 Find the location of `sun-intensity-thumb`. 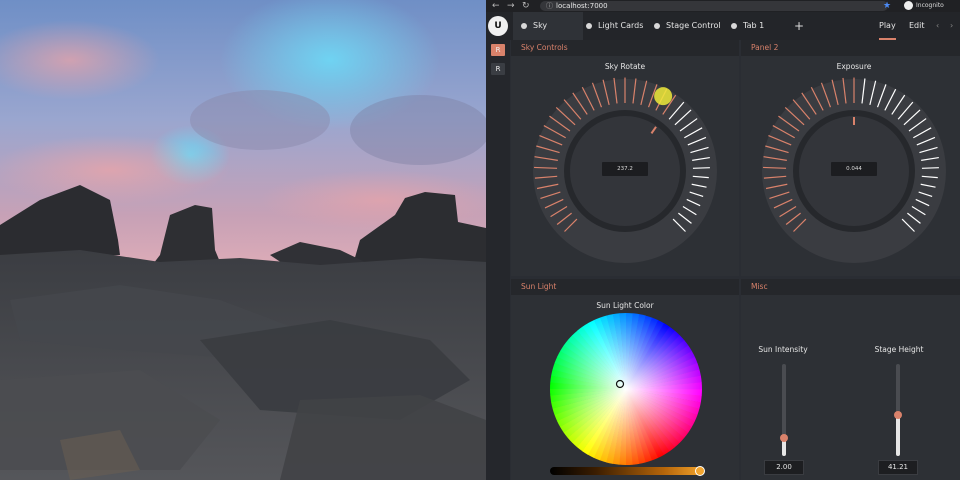

sun-intensity-thumb is located at coordinates (784, 437).